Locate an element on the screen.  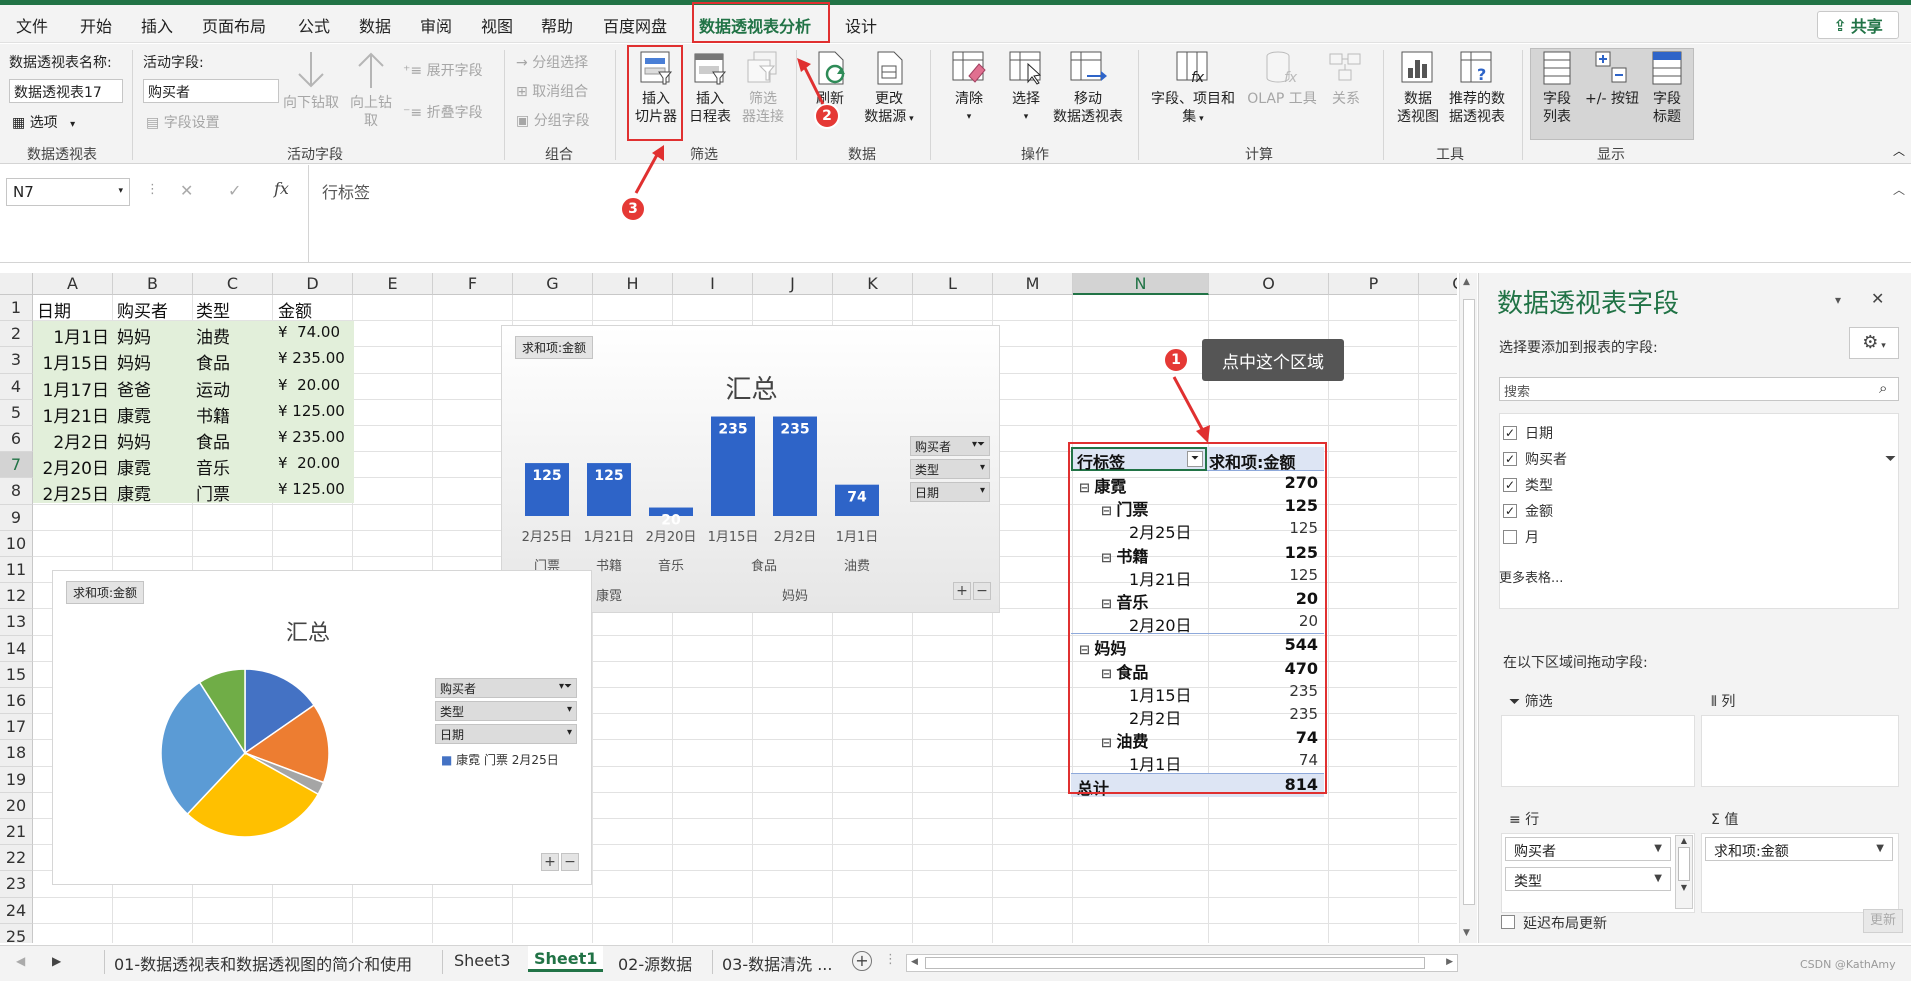
row-header-7: 7 is located at coordinates (16, 465).